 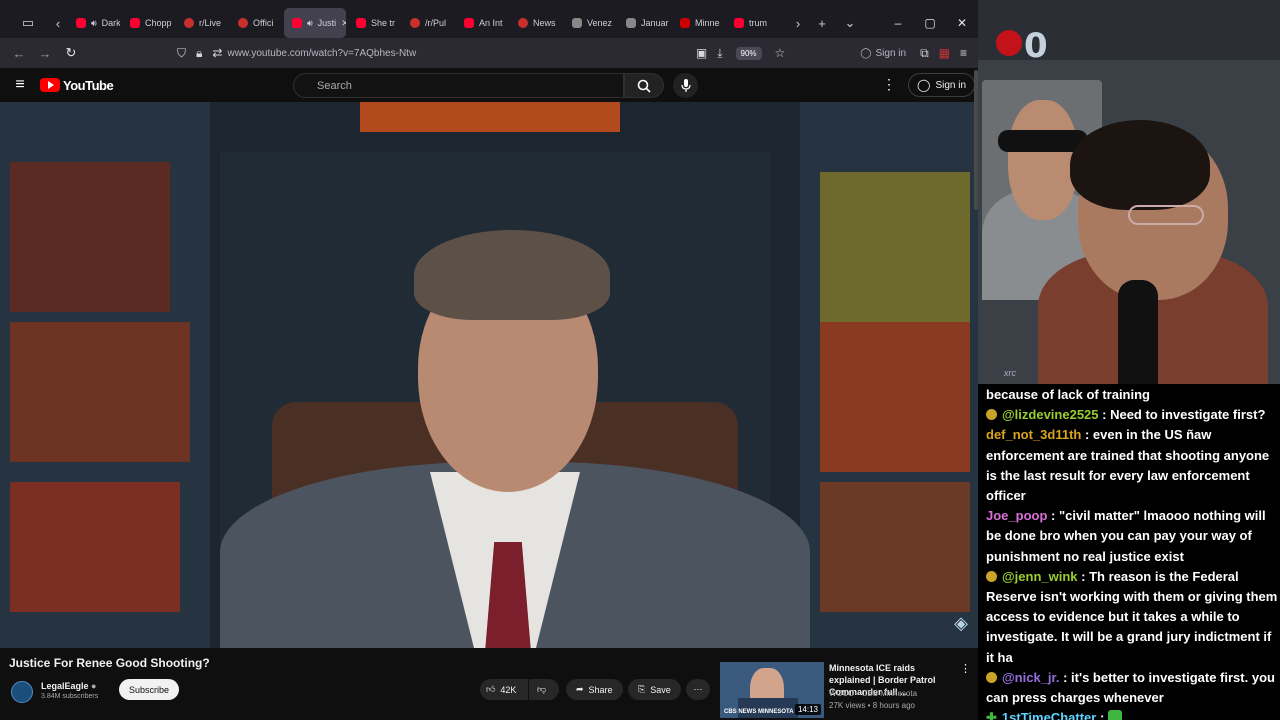 I want to click on browser-tab: /r/Pul, so click(x=428, y=23).